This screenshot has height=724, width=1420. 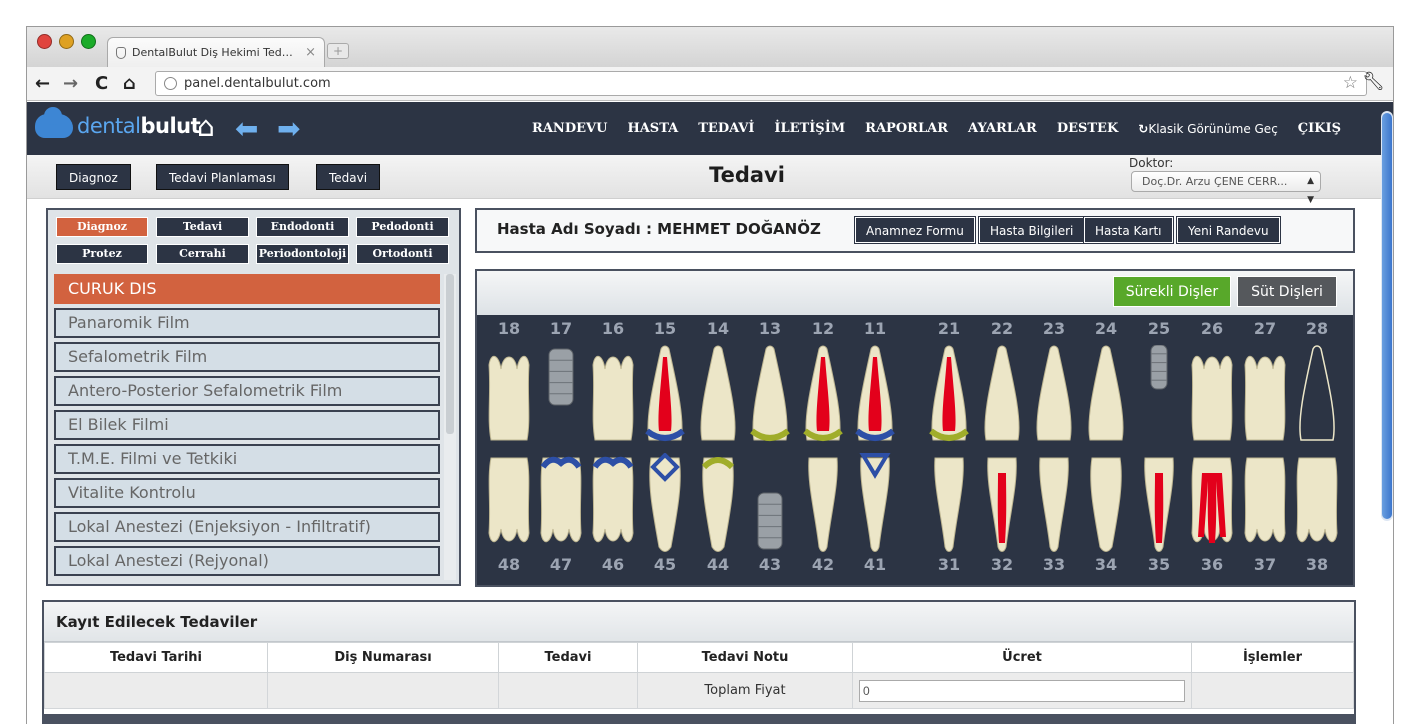 What do you see at coordinates (102, 227) in the screenshot?
I see `category-diagnoz: Diagnoz` at bounding box center [102, 227].